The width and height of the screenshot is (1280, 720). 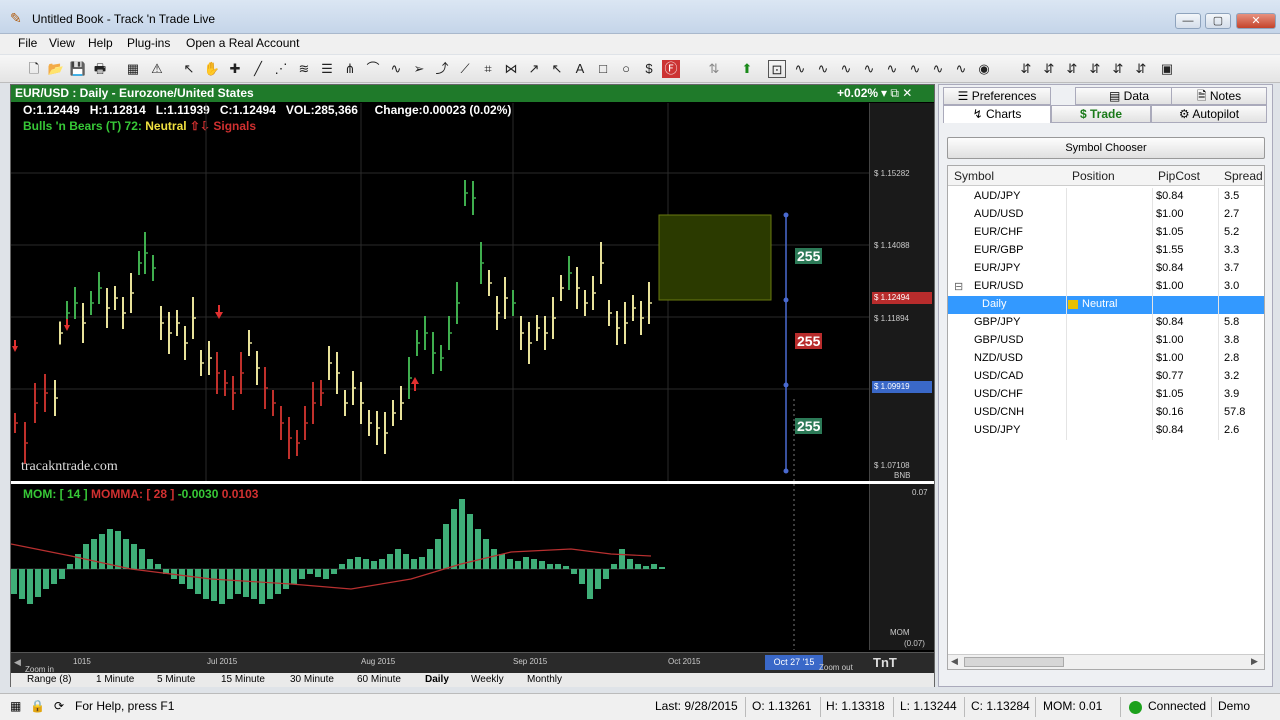 What do you see at coordinates (115, 679) in the screenshot?
I see `tab-1-minute: 1 Minute` at bounding box center [115, 679].